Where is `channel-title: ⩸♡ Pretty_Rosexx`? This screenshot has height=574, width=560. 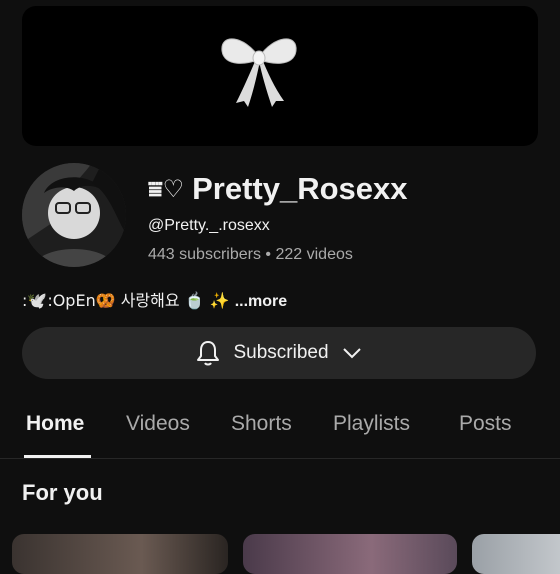 channel-title: ⩸♡ Pretty_Rosexx is located at coordinates (278, 189).